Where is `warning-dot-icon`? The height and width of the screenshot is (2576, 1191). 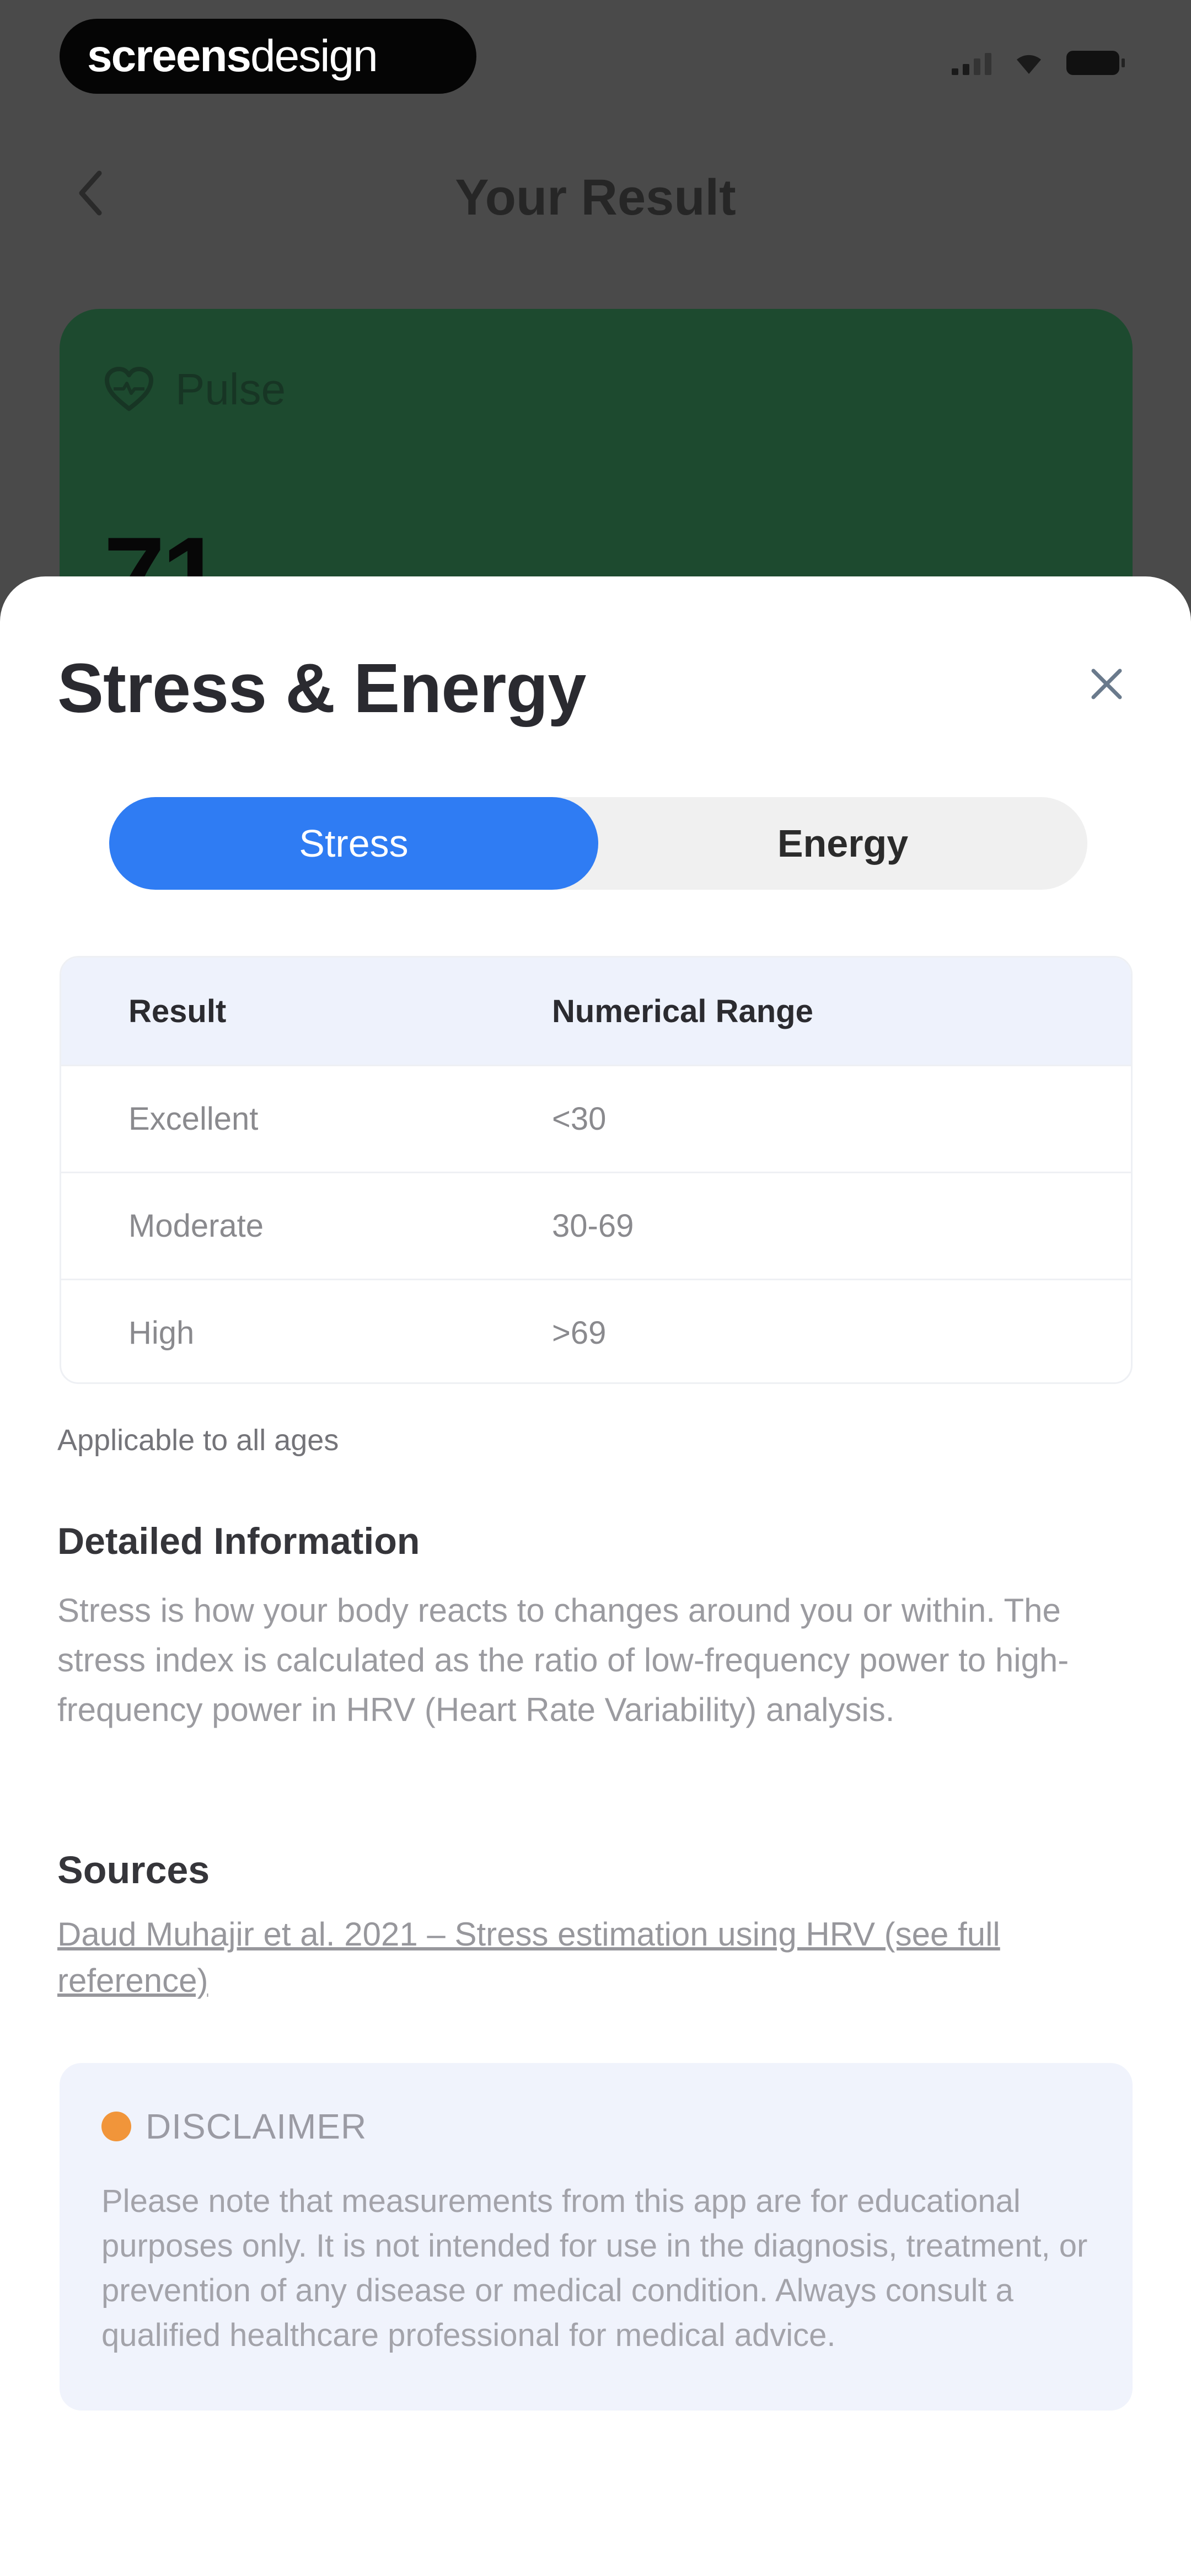 warning-dot-icon is located at coordinates (116, 2126).